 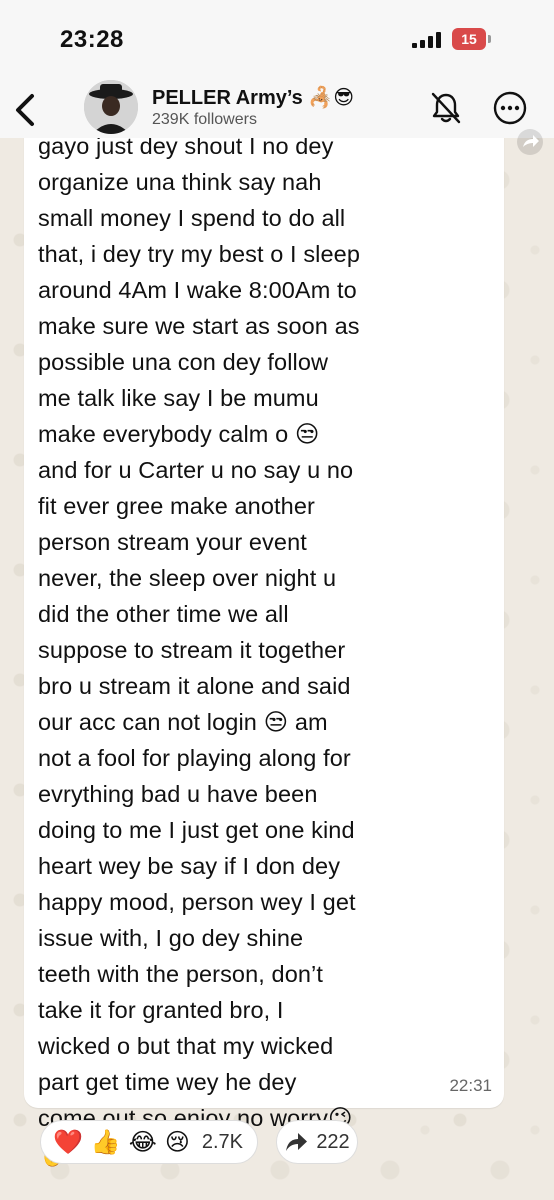 What do you see at coordinates (222, 1141) in the screenshot?
I see `reaction-count: 2.7K` at bounding box center [222, 1141].